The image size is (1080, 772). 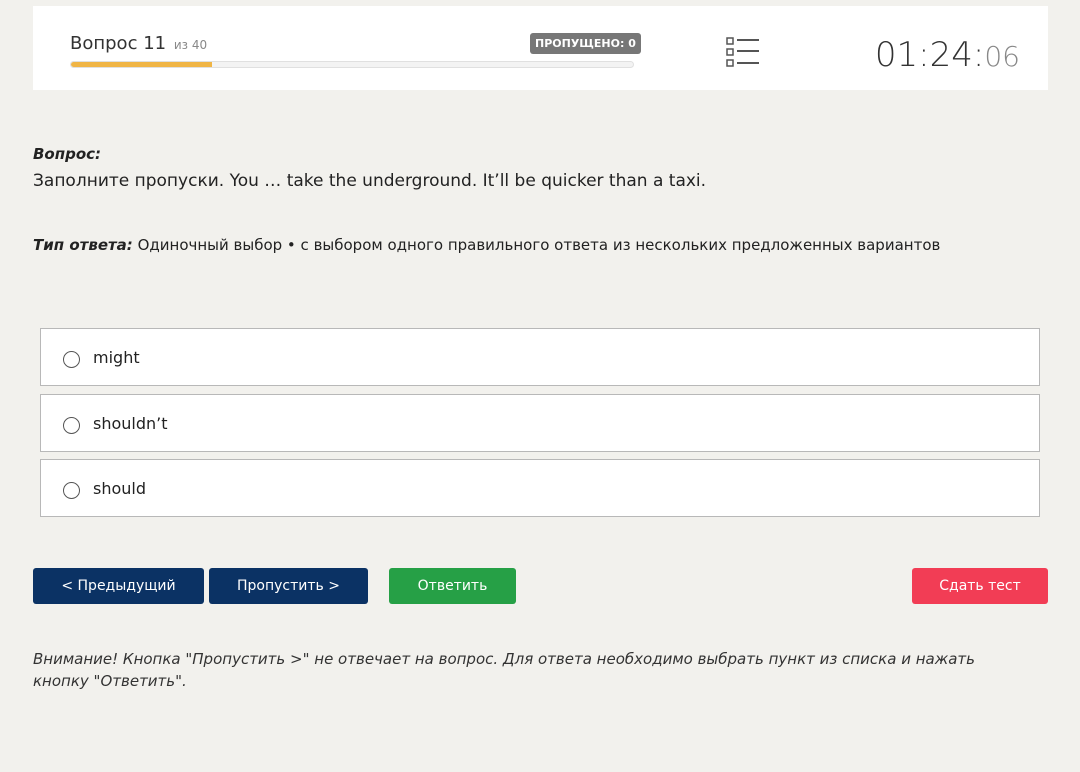 I want to click on skipped-badge: ПРОПУЩЕНО: 0, so click(x=585, y=43).